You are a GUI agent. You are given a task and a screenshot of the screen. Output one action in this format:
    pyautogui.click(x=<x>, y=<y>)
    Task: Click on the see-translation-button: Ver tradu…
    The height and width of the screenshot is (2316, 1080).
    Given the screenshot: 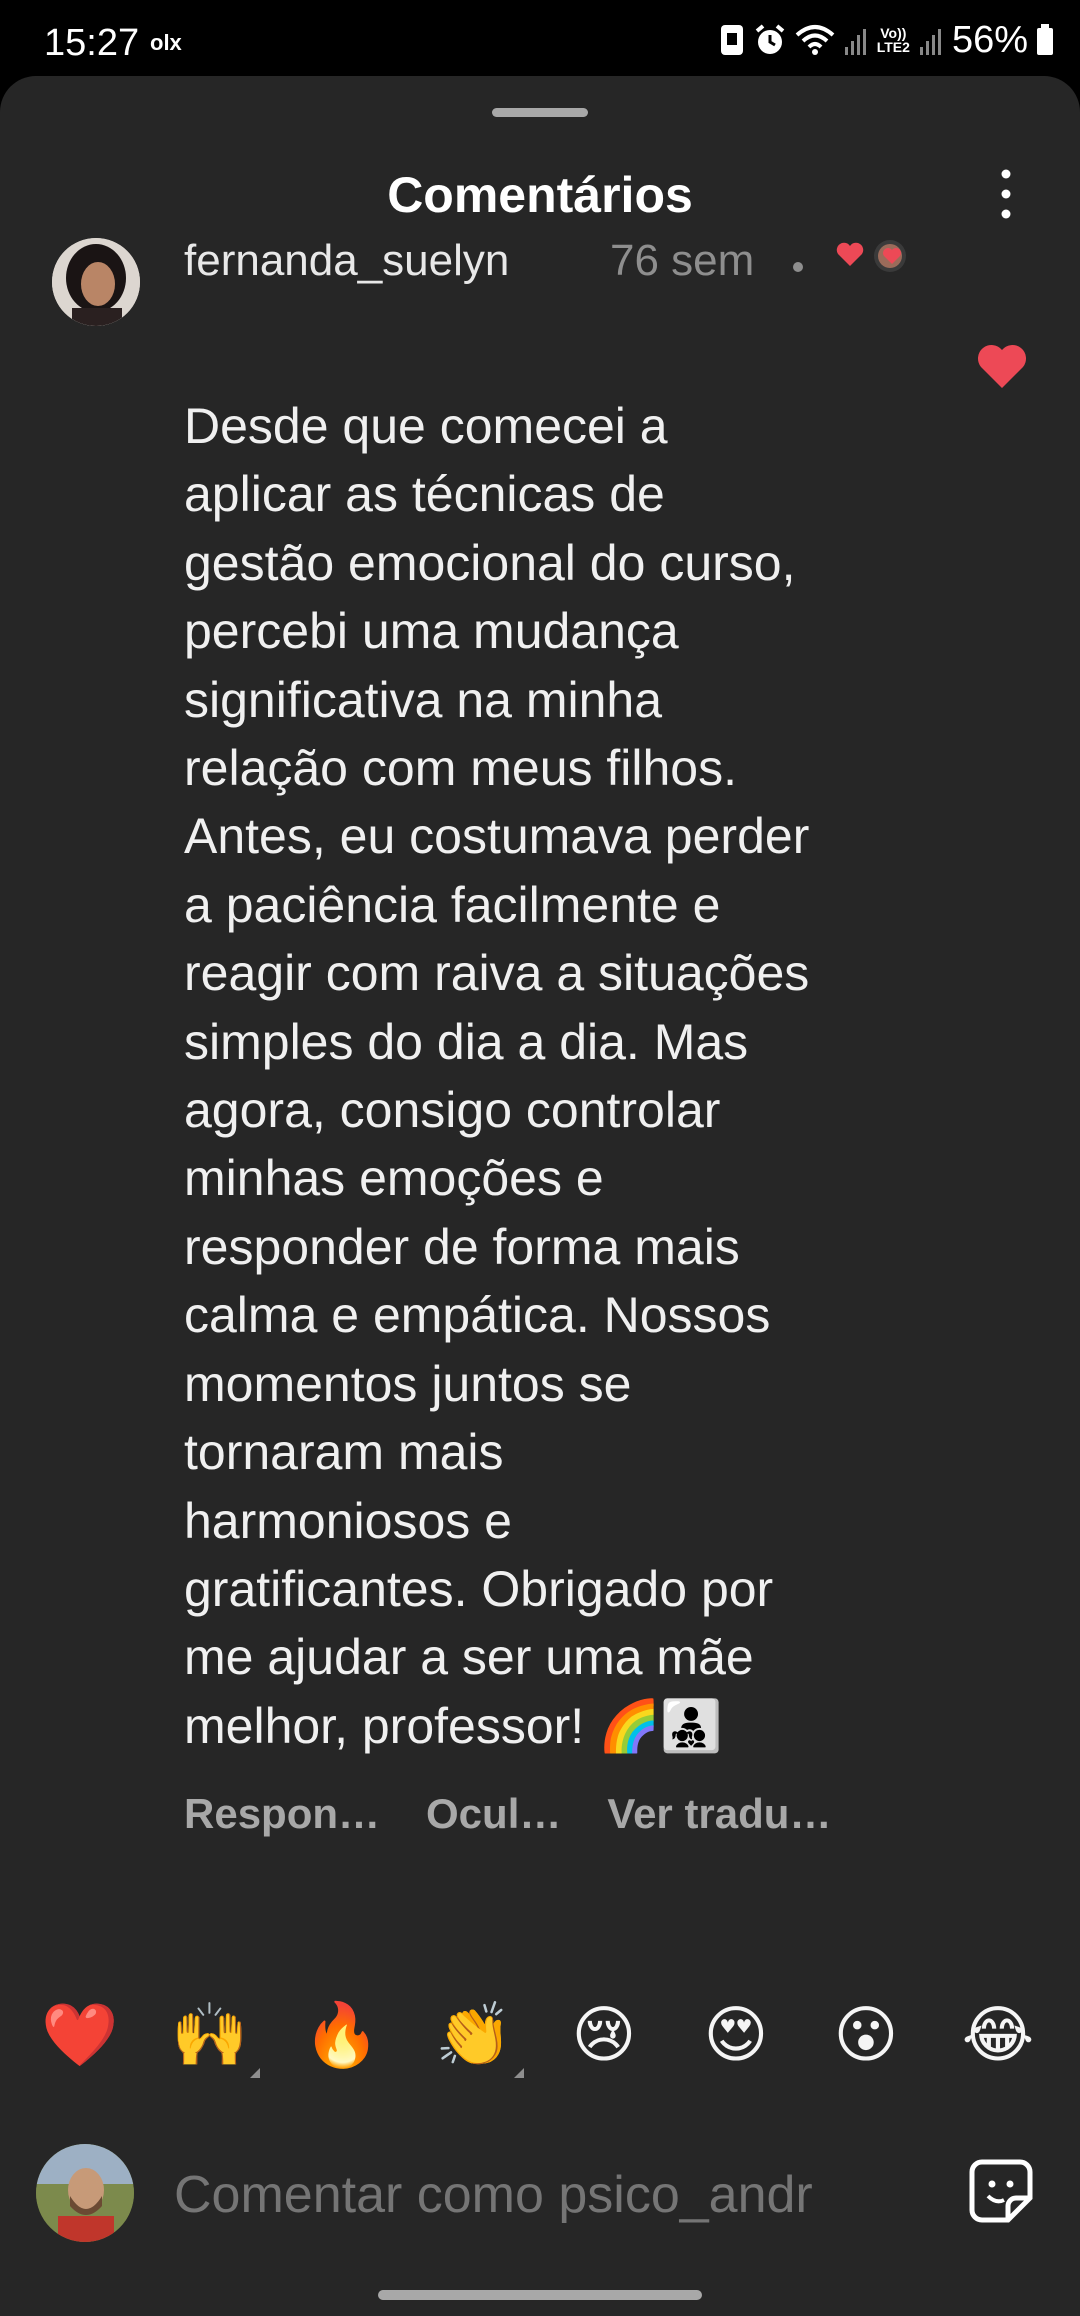 What is the action you would take?
    pyautogui.click(x=719, y=1814)
    